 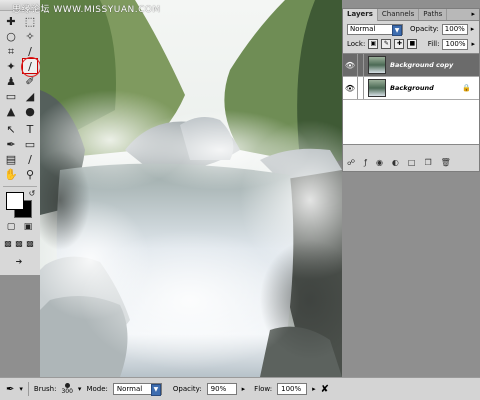 What do you see at coordinates (45, 389) in the screenshot?
I see `brush-label: Brush:` at bounding box center [45, 389].